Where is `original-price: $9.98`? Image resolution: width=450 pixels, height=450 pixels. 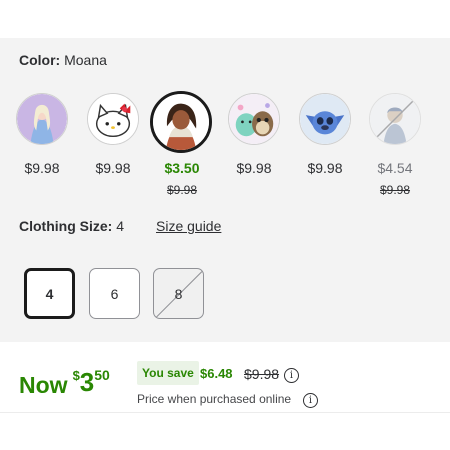 original-price: $9.98 is located at coordinates (262, 374).